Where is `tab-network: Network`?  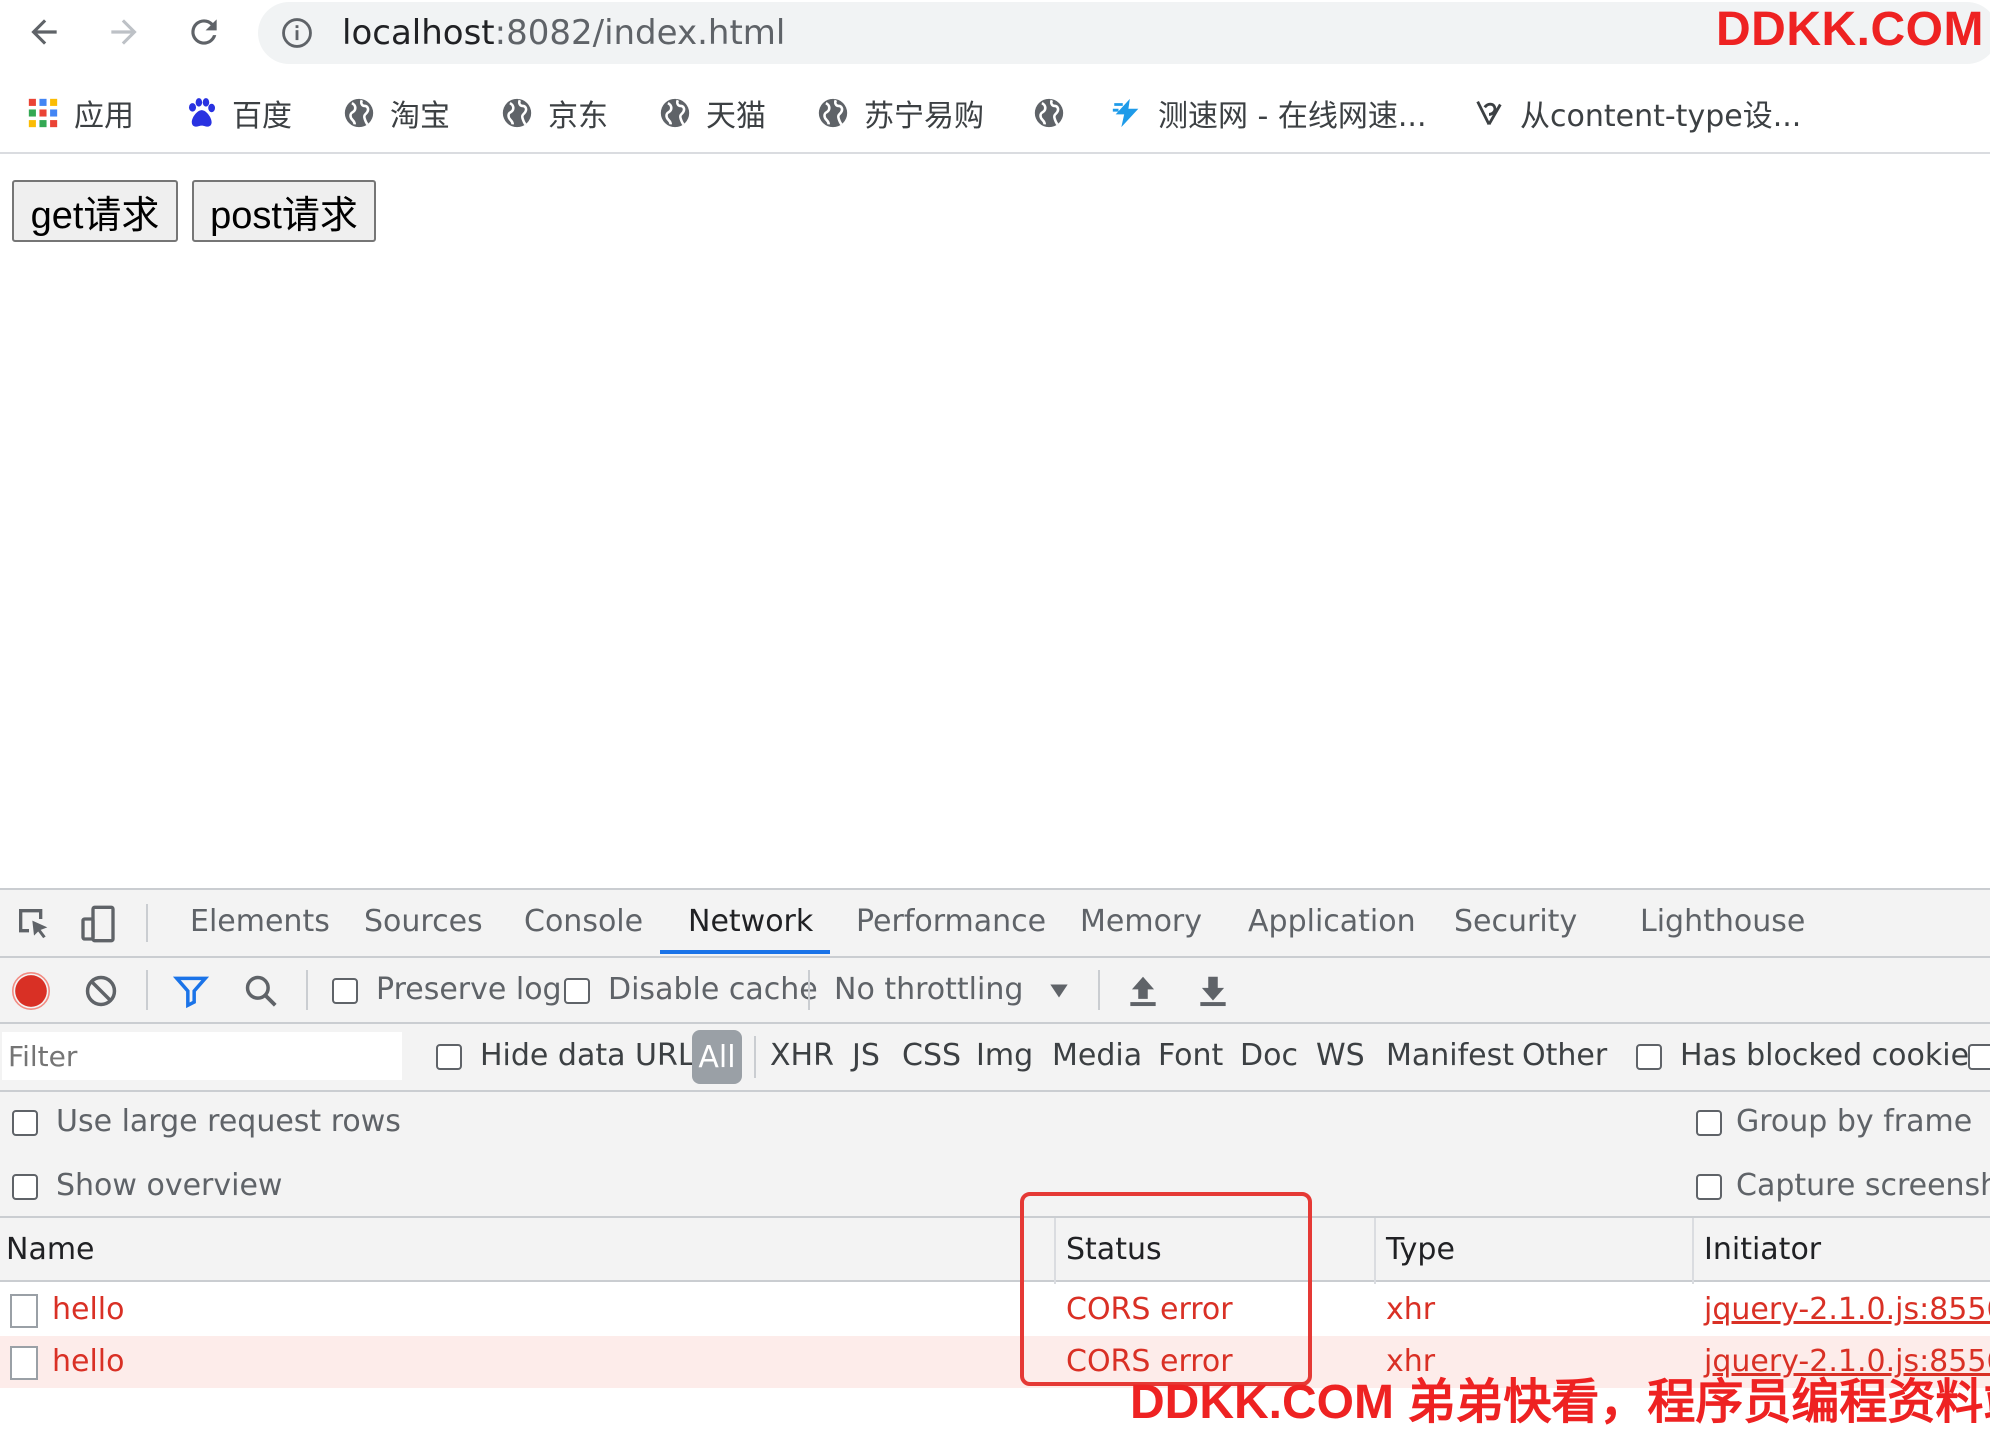
tab-network: Network is located at coordinates (750, 921).